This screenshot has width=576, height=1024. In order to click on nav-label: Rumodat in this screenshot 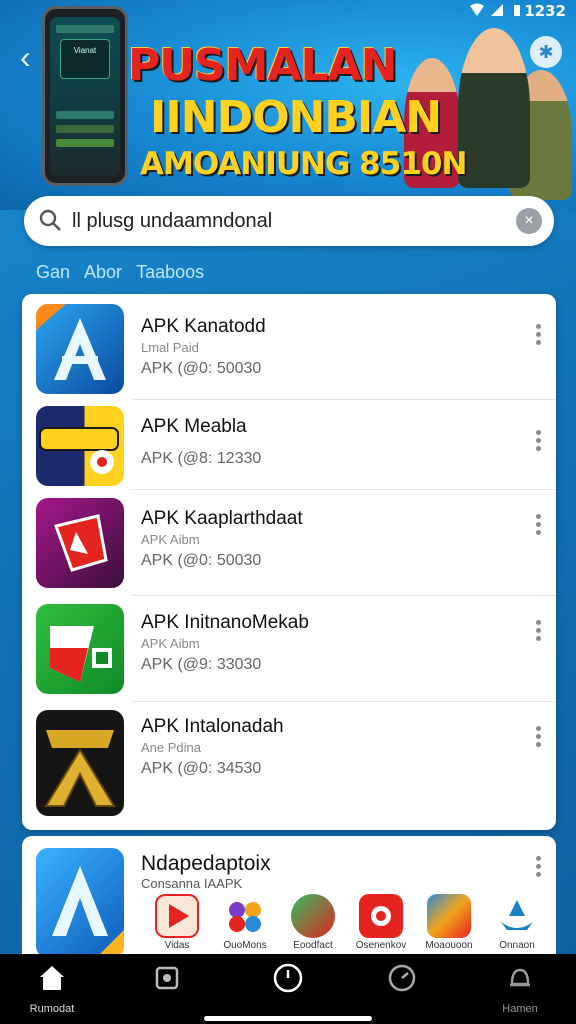, I will do `click(52, 1009)`.